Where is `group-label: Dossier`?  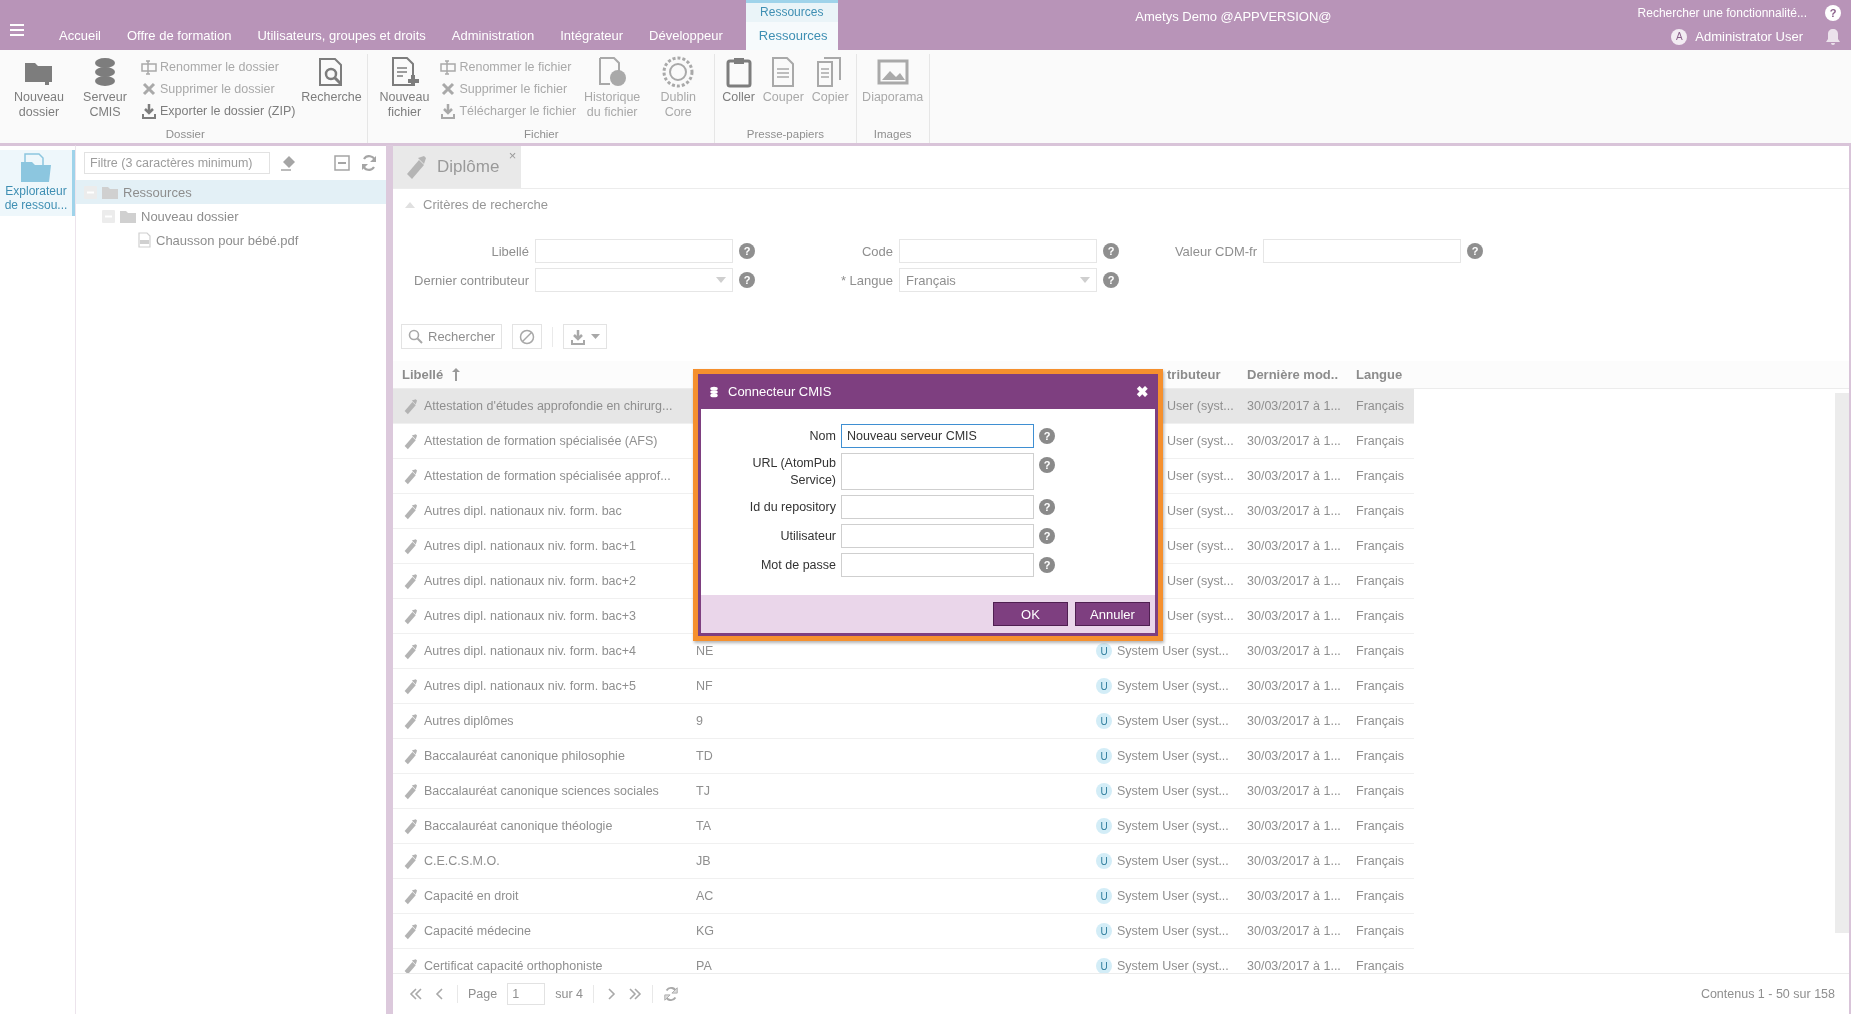
group-label: Dossier is located at coordinates (185, 134).